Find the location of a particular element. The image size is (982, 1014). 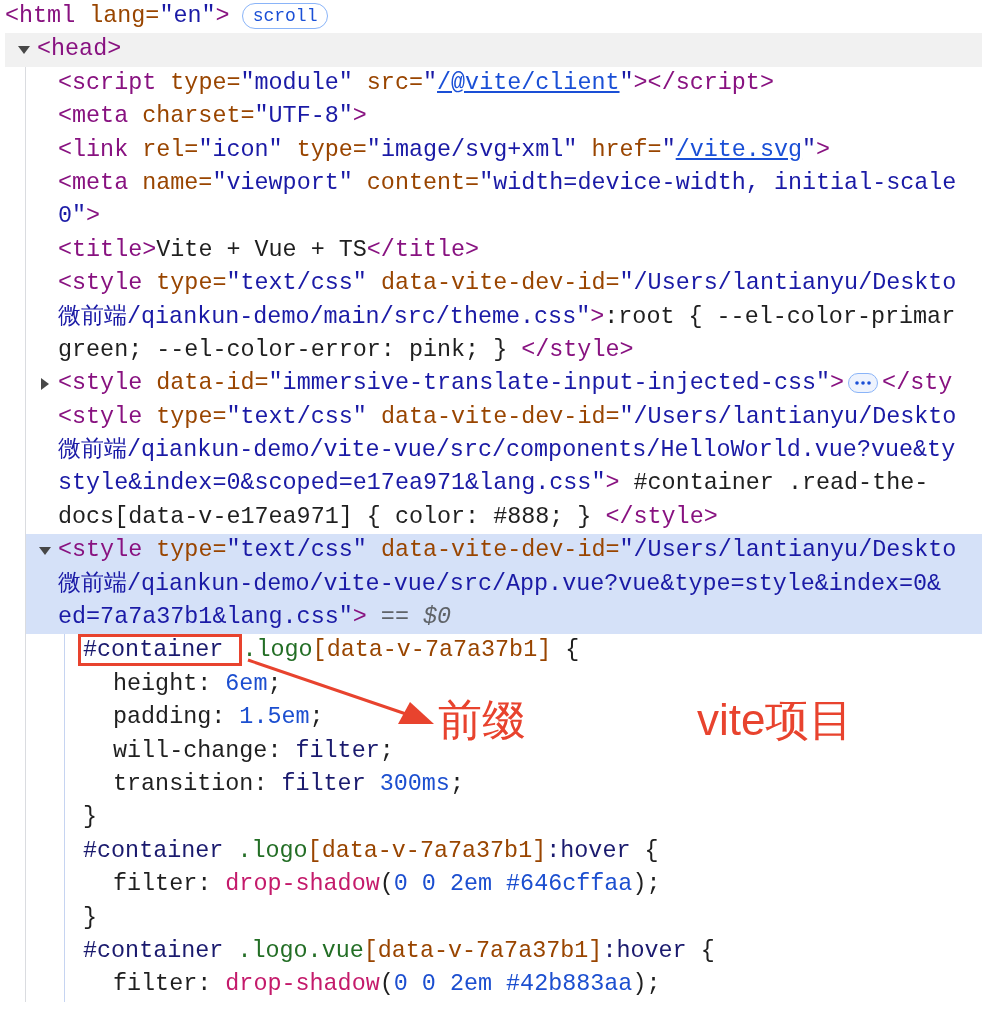

code-line: transition: filter 300ms; is located at coordinates (288, 784).